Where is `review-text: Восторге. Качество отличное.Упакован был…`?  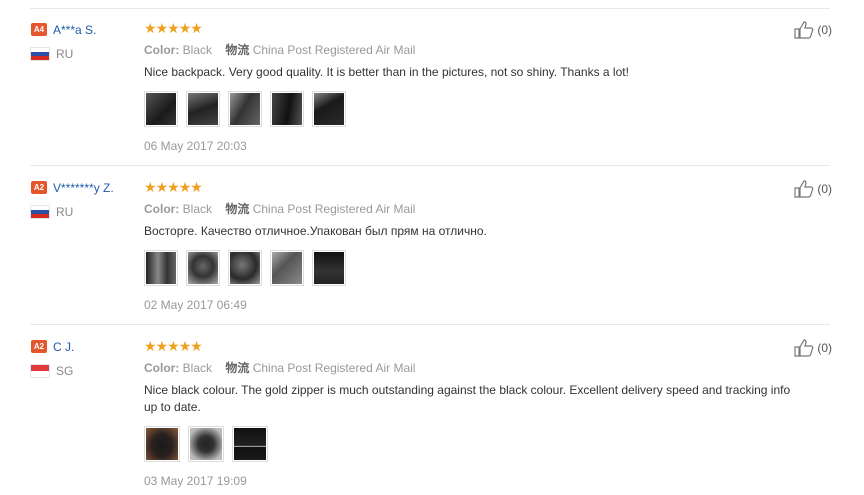
review-text: Восторге. Качество отличное.Упакован был… is located at coordinates (315, 231).